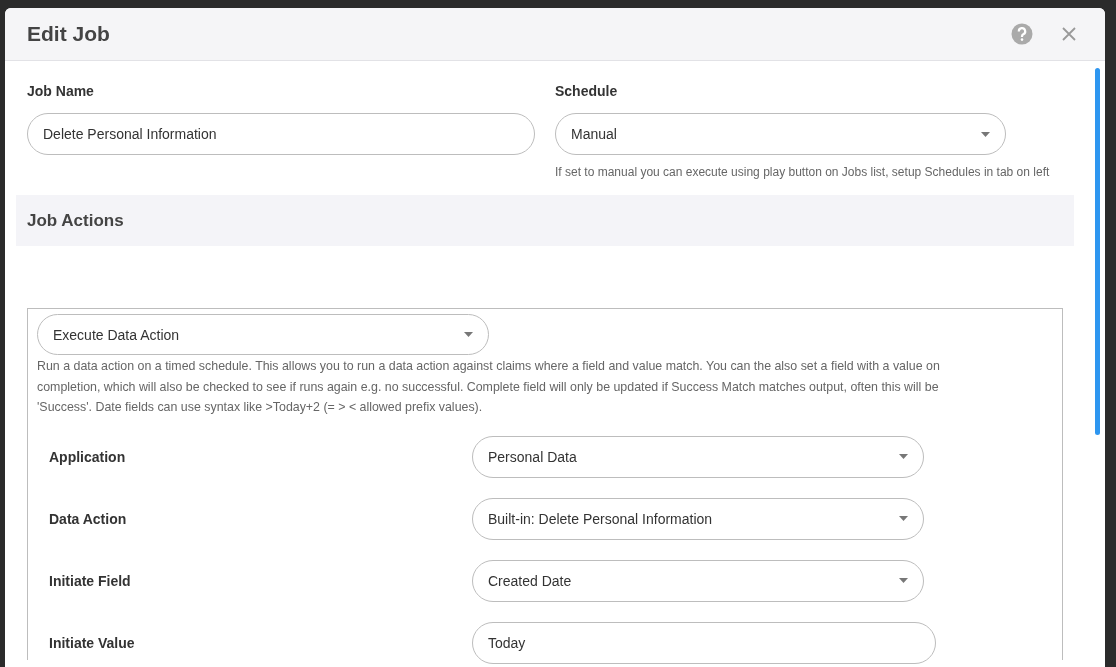 The height and width of the screenshot is (667, 1116). I want to click on dropdown-field: Manual, so click(780, 134).